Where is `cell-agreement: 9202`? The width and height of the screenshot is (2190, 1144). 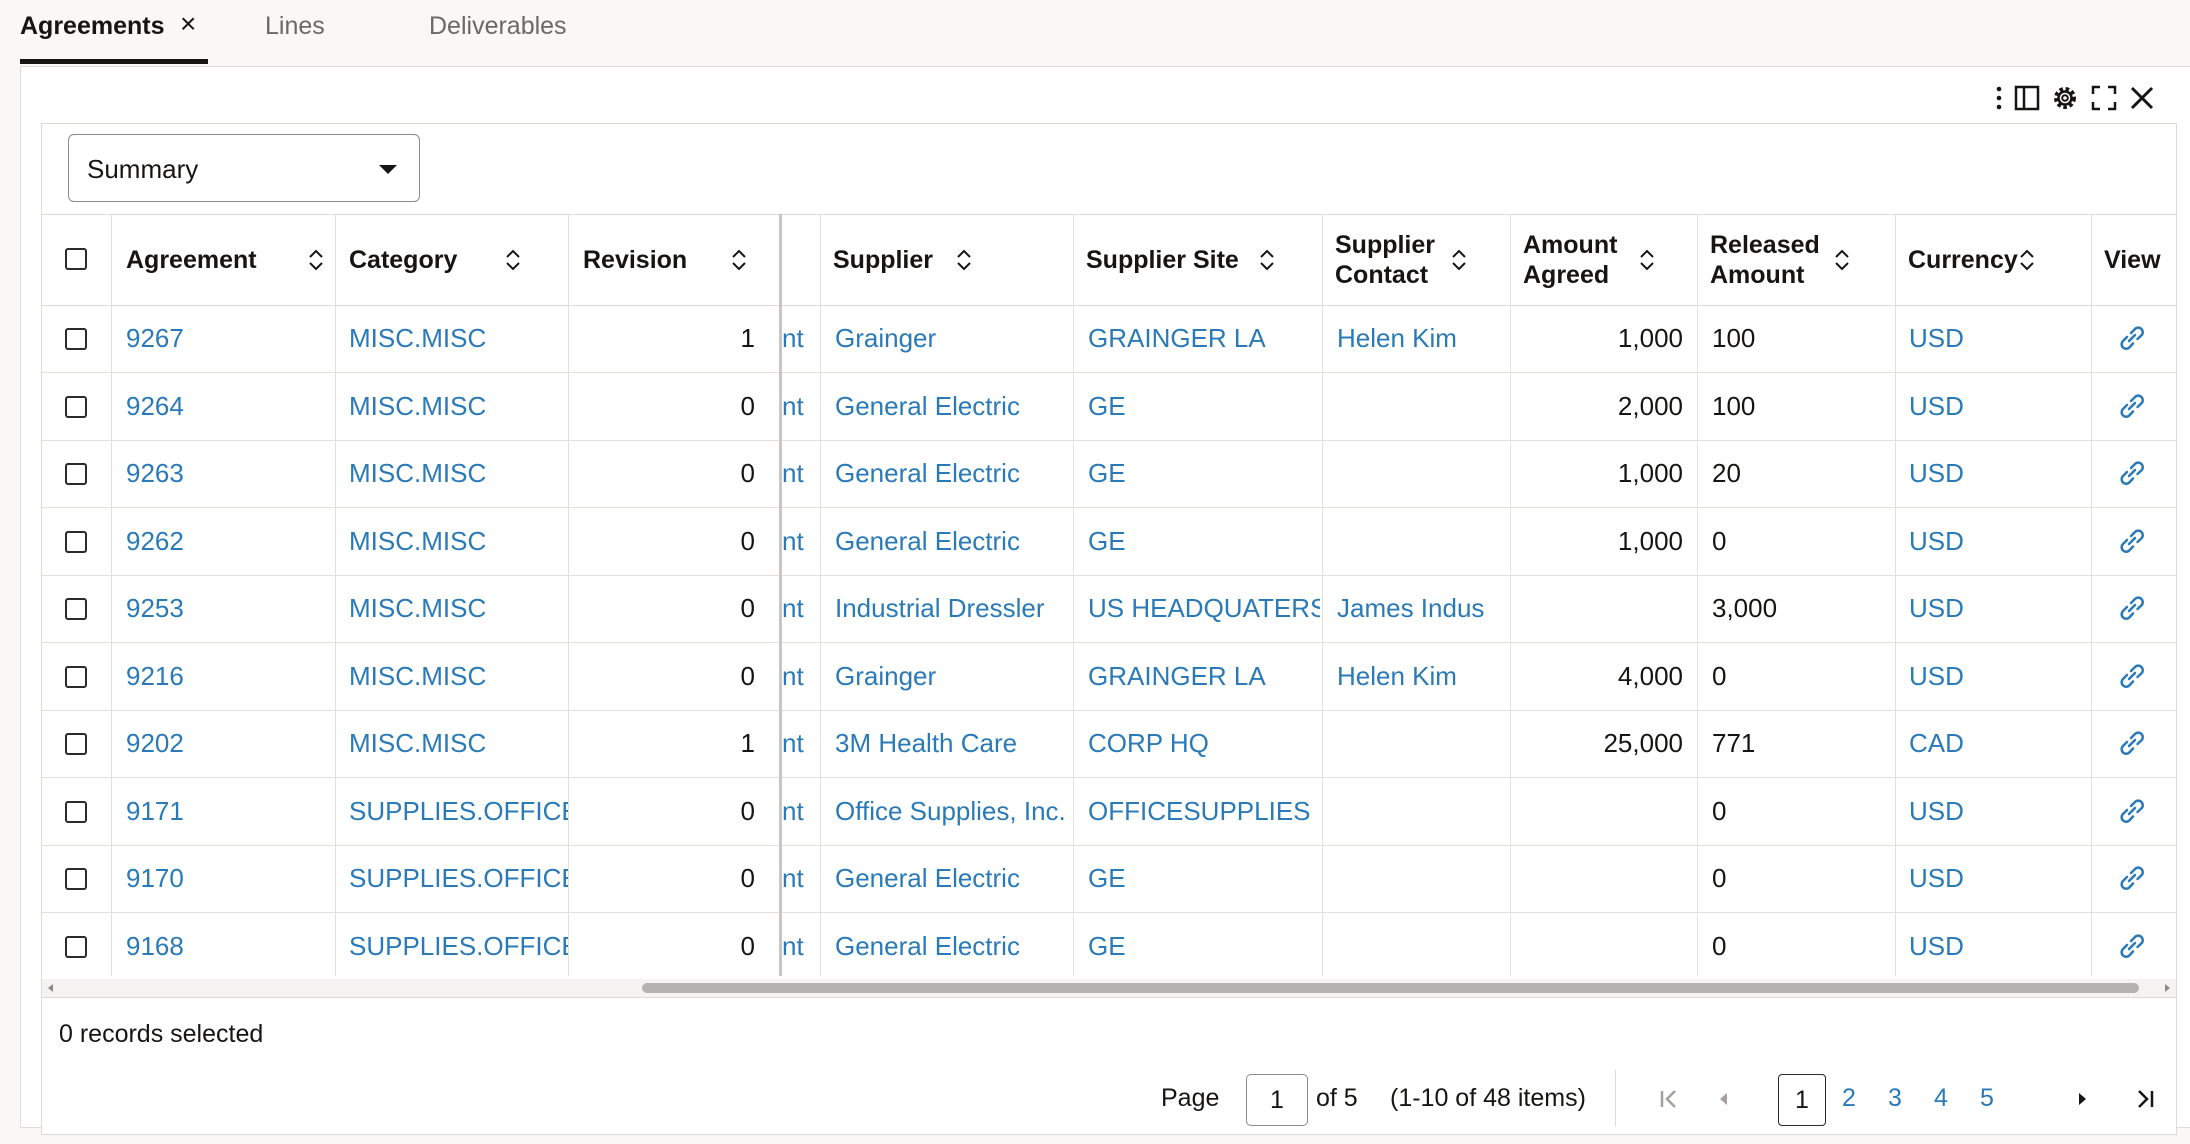
cell-agreement: 9202 is located at coordinates (226, 743).